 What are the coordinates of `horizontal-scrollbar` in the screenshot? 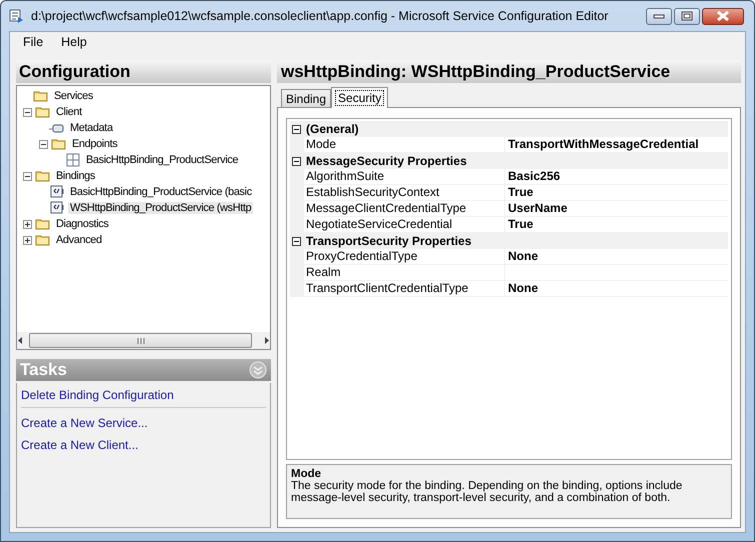 It's located at (143, 340).